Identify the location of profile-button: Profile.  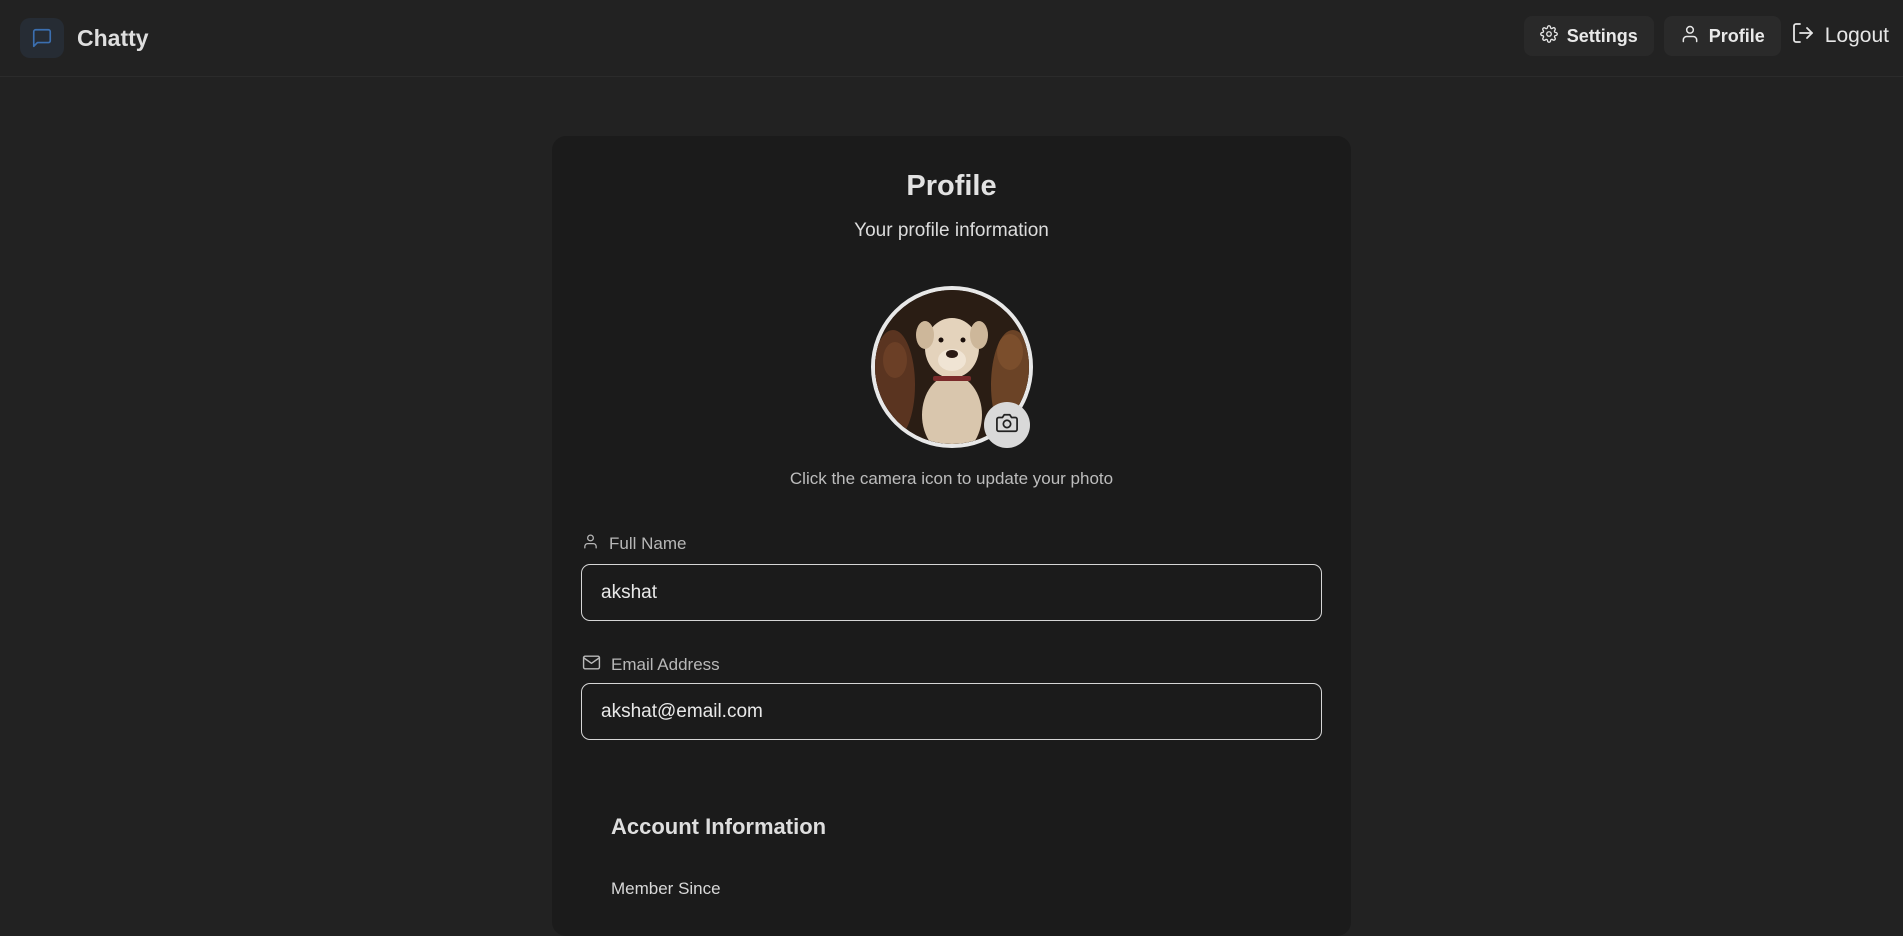
(1722, 36).